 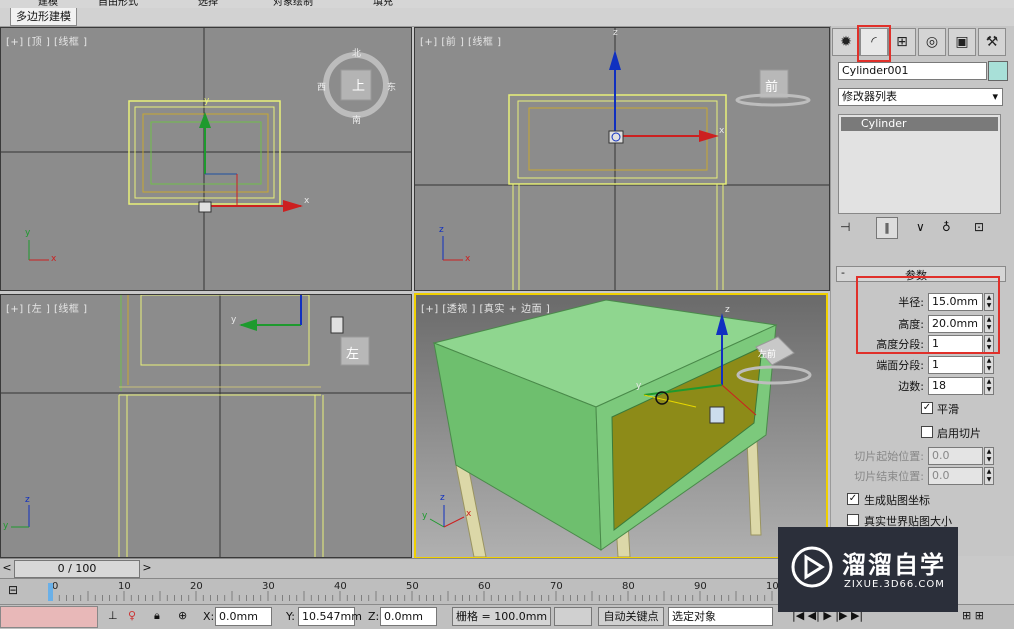 What do you see at coordinates (989, 386) in the screenshot?
I see `sides-spinner: ▲ ▼` at bounding box center [989, 386].